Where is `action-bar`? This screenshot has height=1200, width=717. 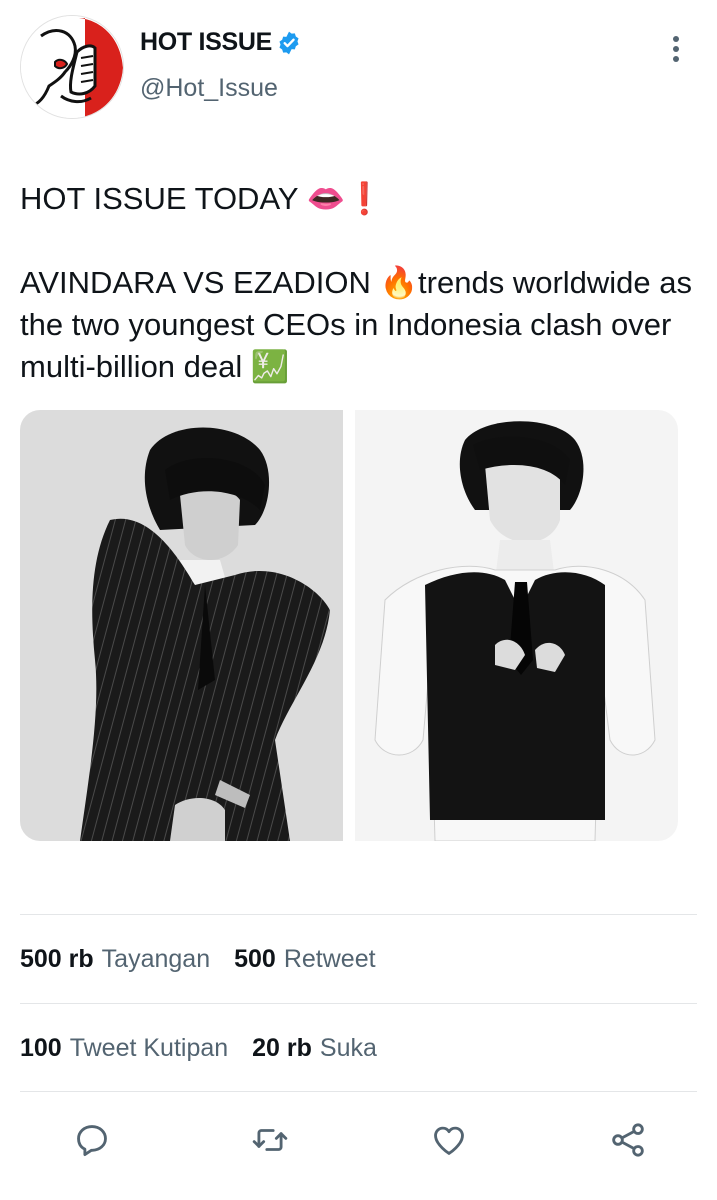 action-bar is located at coordinates (358, 1140).